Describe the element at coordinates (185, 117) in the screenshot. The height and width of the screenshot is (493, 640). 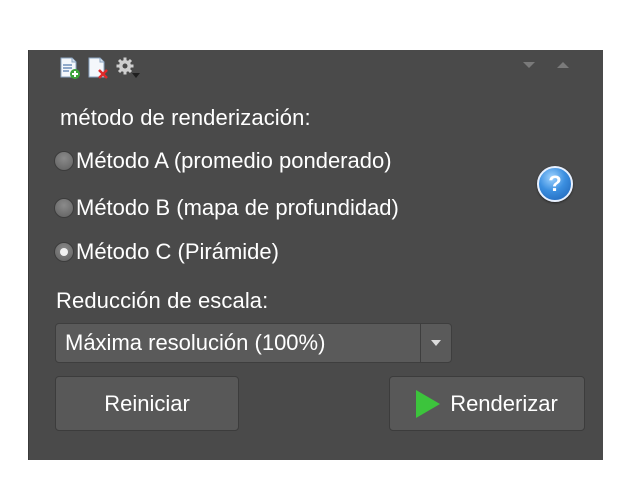
I see `render-method-heading: método de renderización:` at that location.